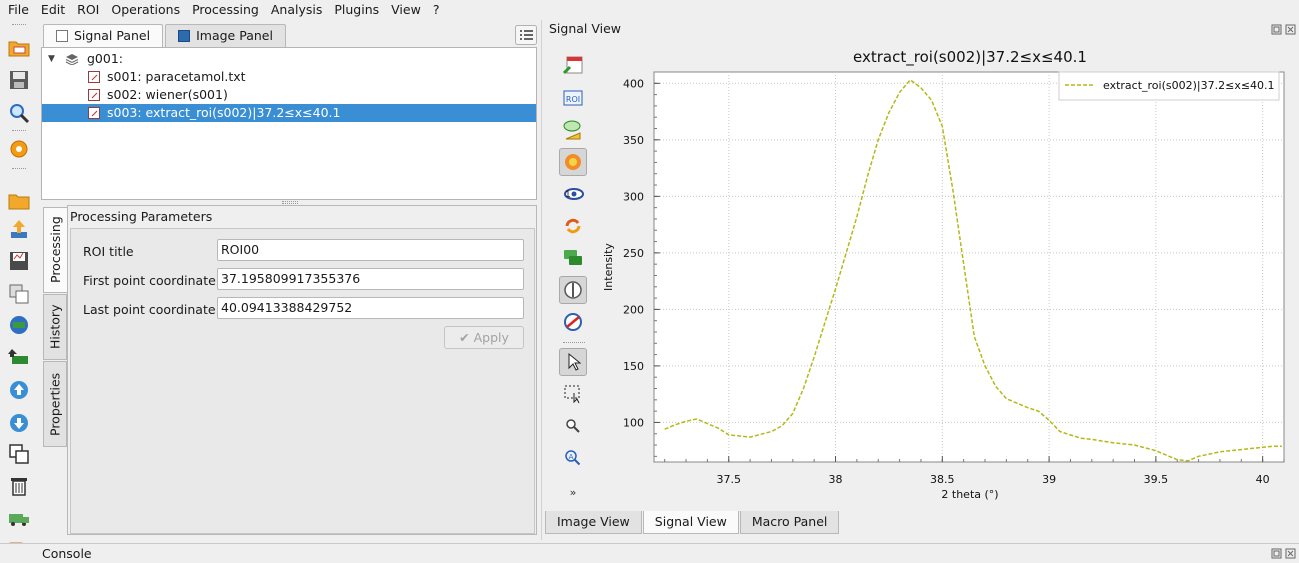 The width and height of the screenshot is (1299, 563). I want to click on zoom-fit-icon: A, so click(573, 458).